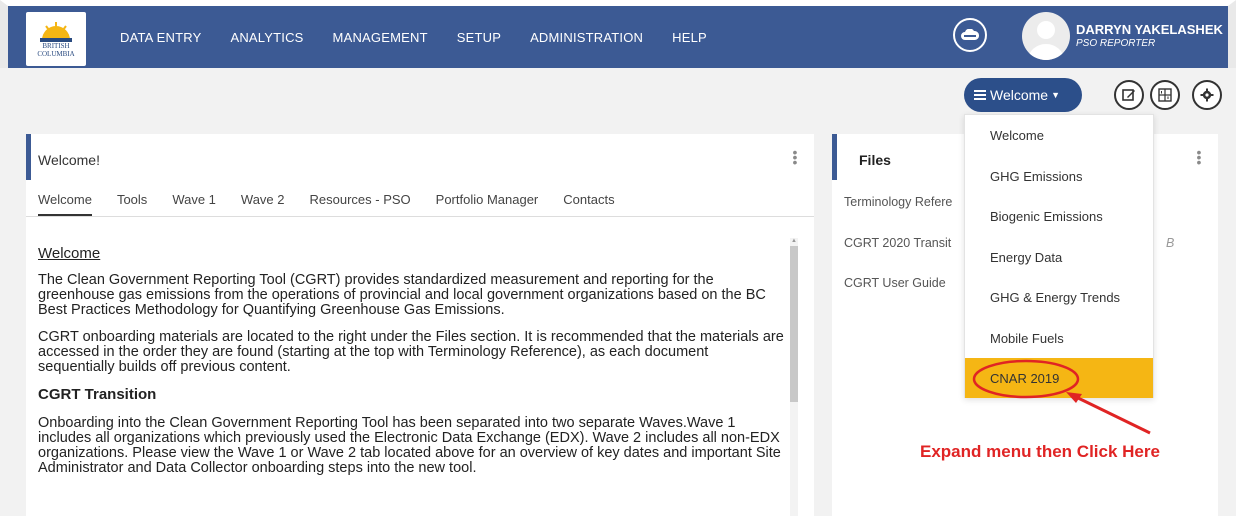 The width and height of the screenshot is (1236, 516). Describe the element at coordinates (1170, 243) in the screenshot. I see `file-size-suffix: B` at that location.